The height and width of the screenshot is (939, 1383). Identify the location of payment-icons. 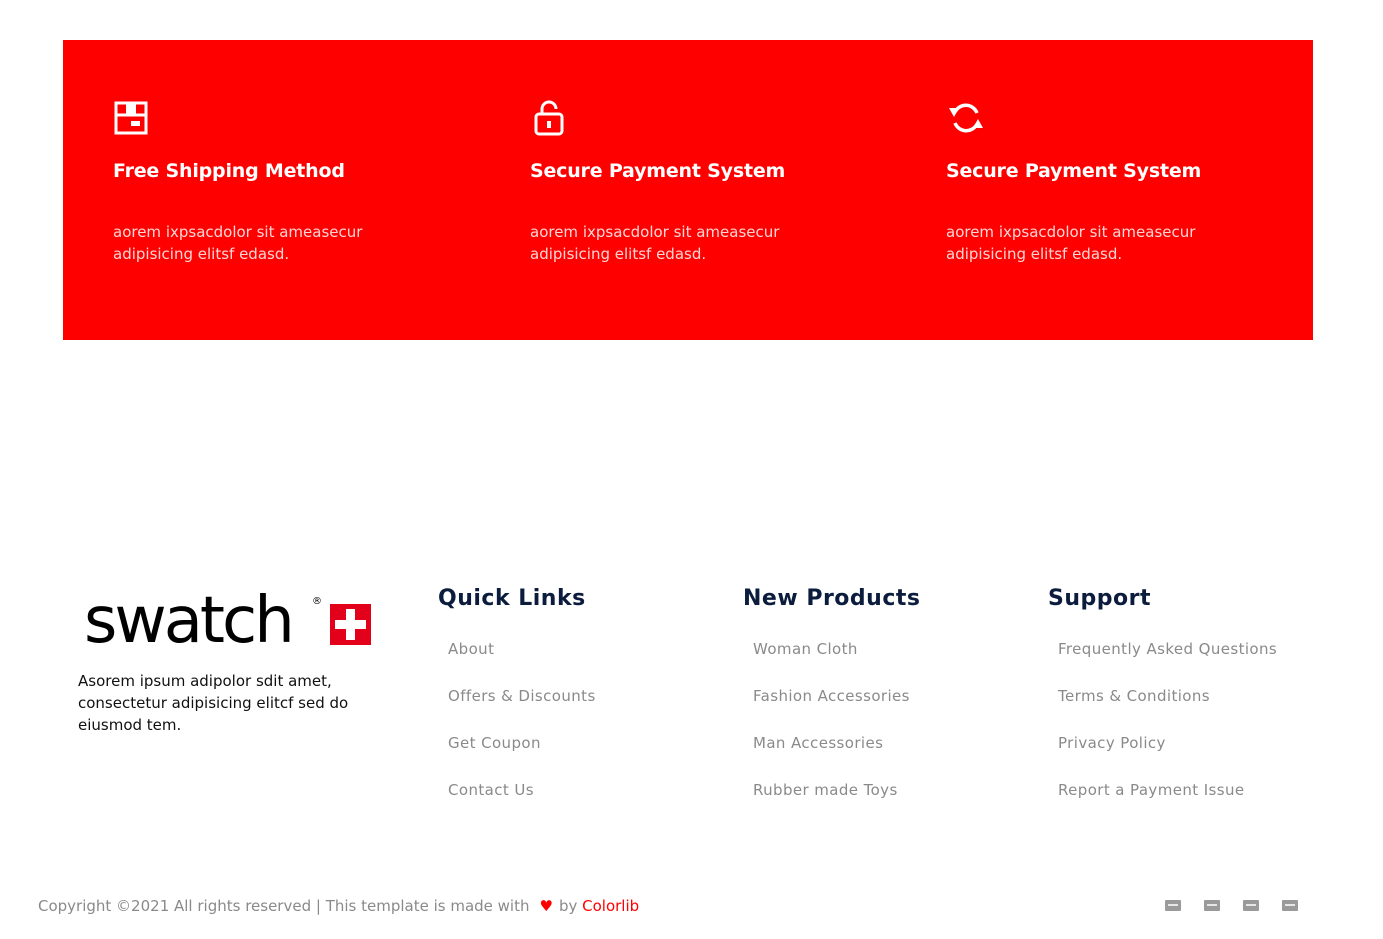
(1231, 905).